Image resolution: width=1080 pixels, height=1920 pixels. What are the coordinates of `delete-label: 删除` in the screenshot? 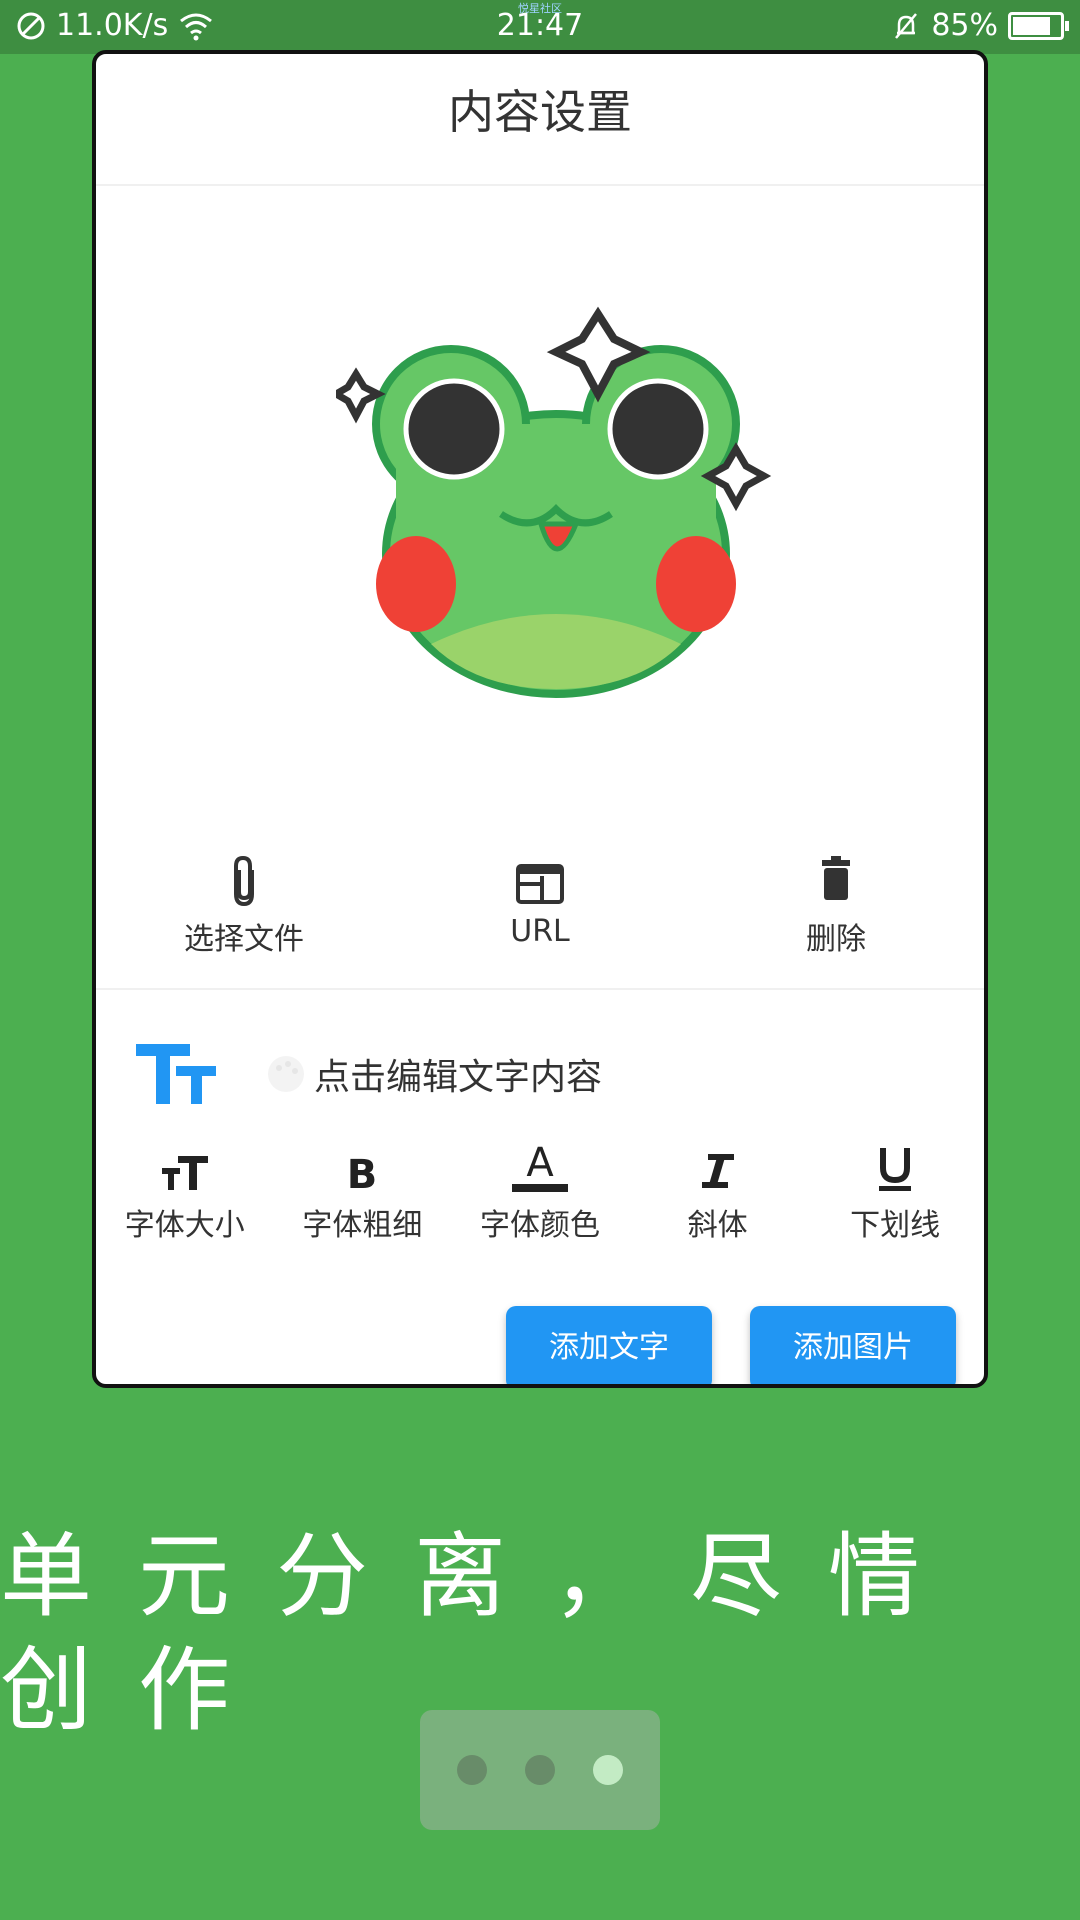 It's located at (836, 939).